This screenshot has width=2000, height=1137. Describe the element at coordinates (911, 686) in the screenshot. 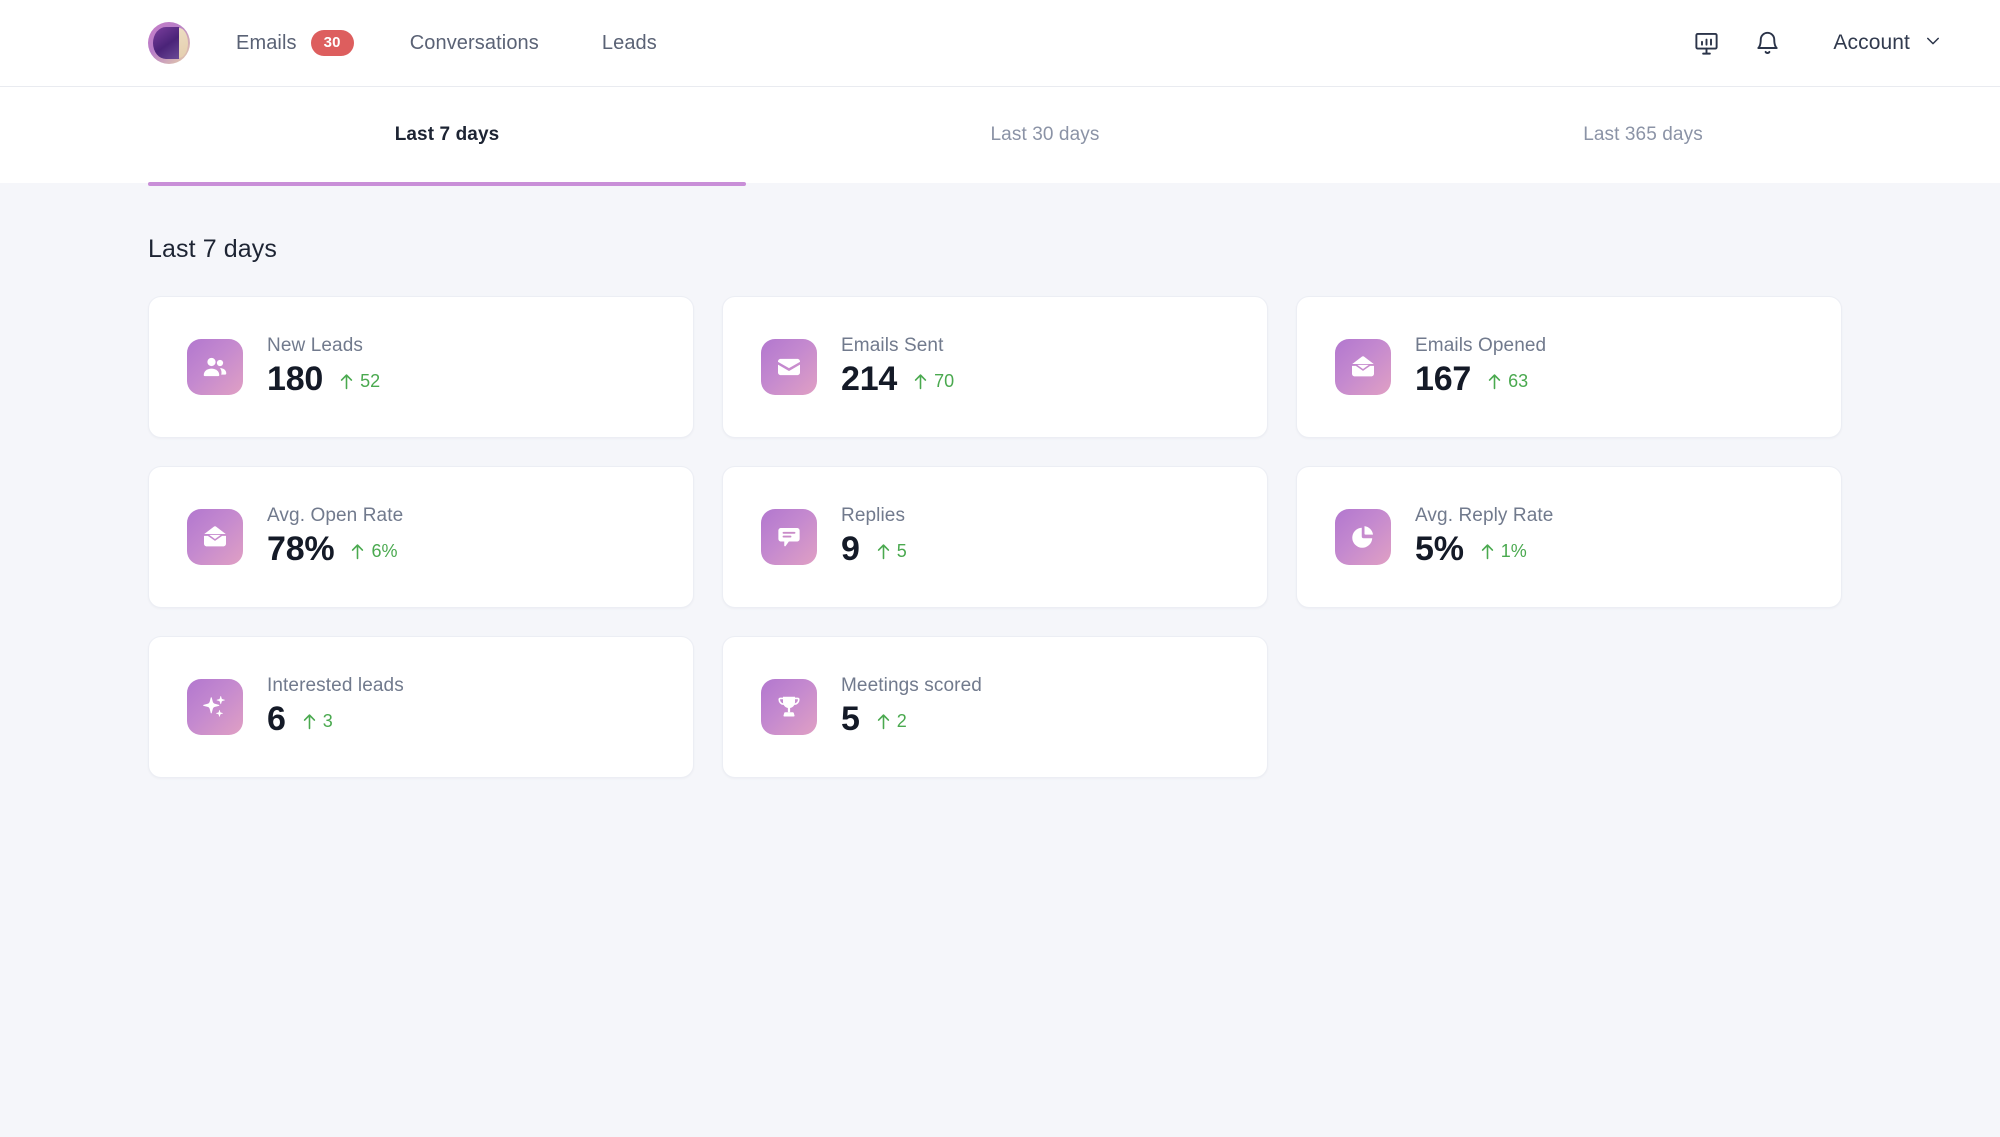

I see `stat-card-label: Meetings scored` at that location.